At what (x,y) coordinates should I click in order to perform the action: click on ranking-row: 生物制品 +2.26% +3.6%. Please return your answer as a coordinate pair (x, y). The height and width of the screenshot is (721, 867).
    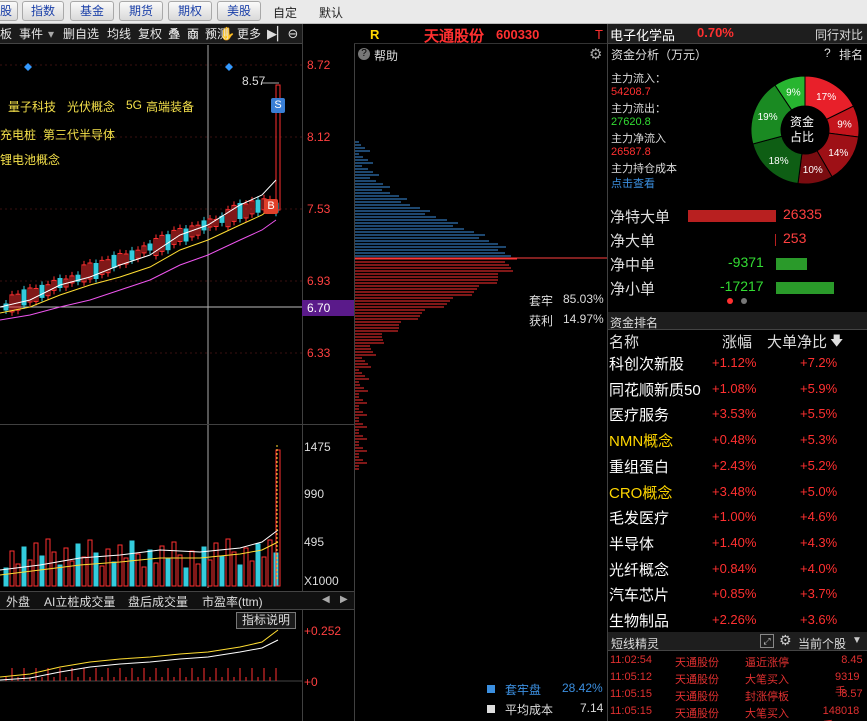
    Looking at the image, I should click on (737, 619).